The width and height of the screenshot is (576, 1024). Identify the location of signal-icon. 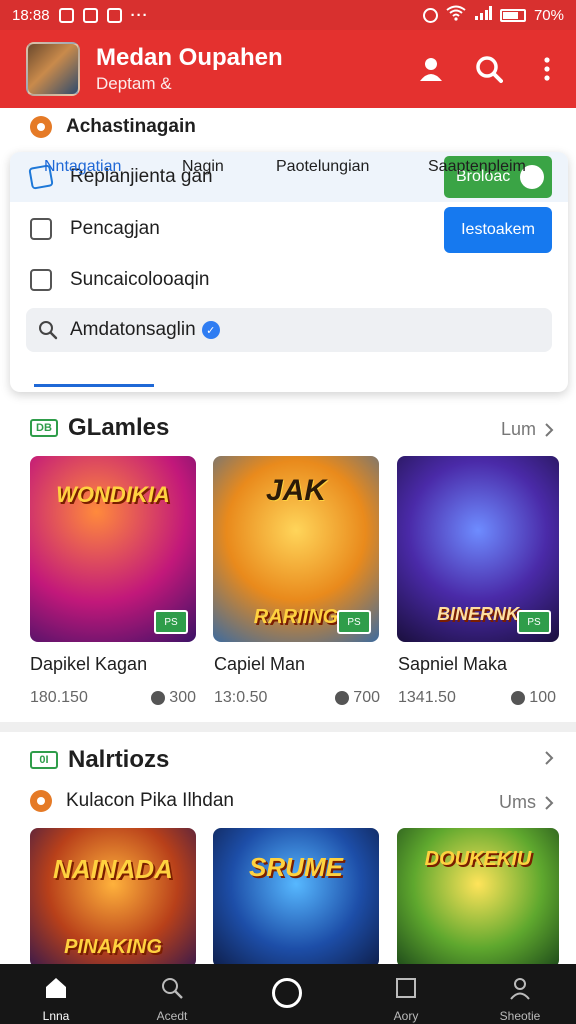
(483, 15).